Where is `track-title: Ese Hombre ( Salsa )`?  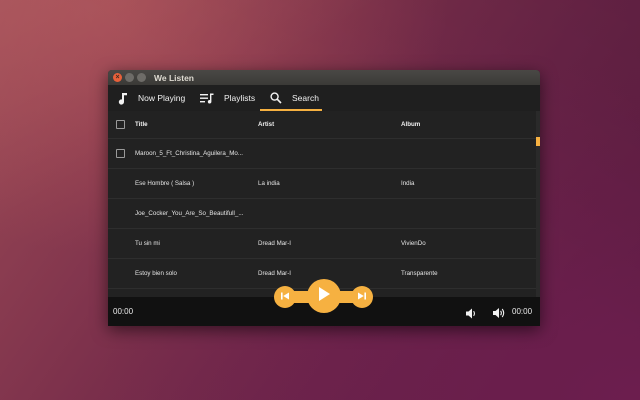 track-title: Ese Hombre ( Salsa ) is located at coordinates (165, 183).